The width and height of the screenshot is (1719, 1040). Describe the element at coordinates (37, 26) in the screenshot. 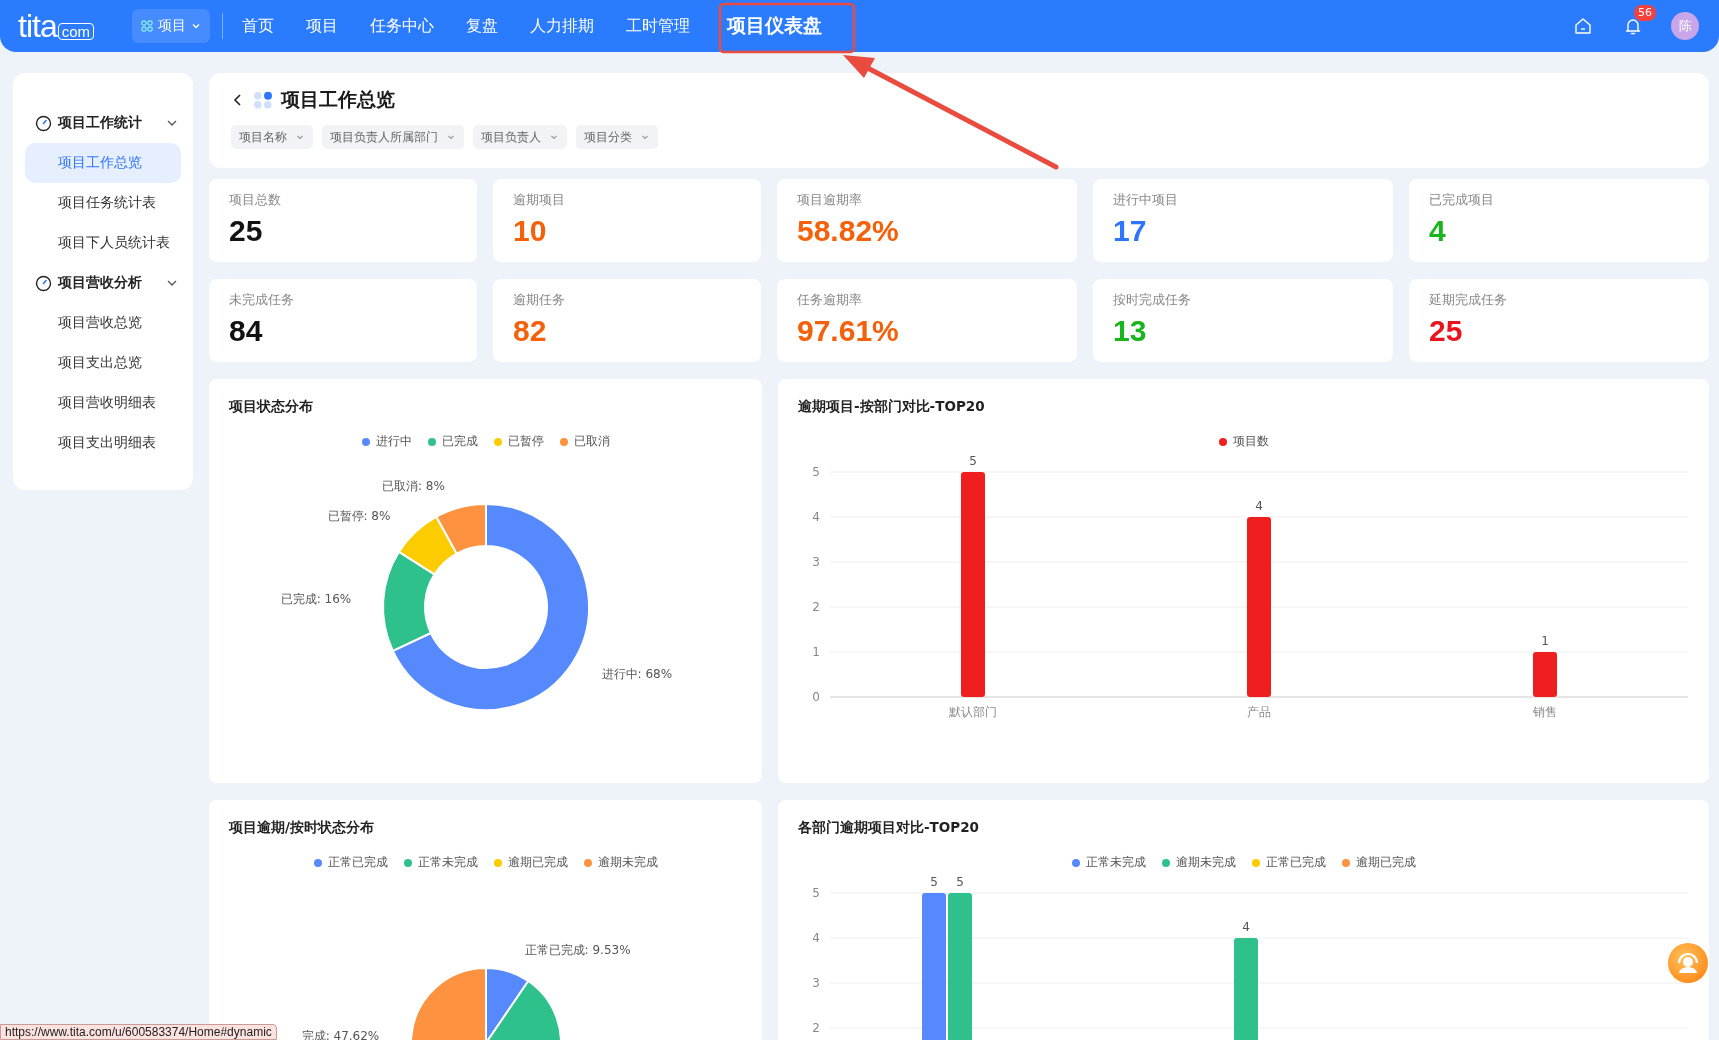

I see `logo-wordmark: tita` at that location.